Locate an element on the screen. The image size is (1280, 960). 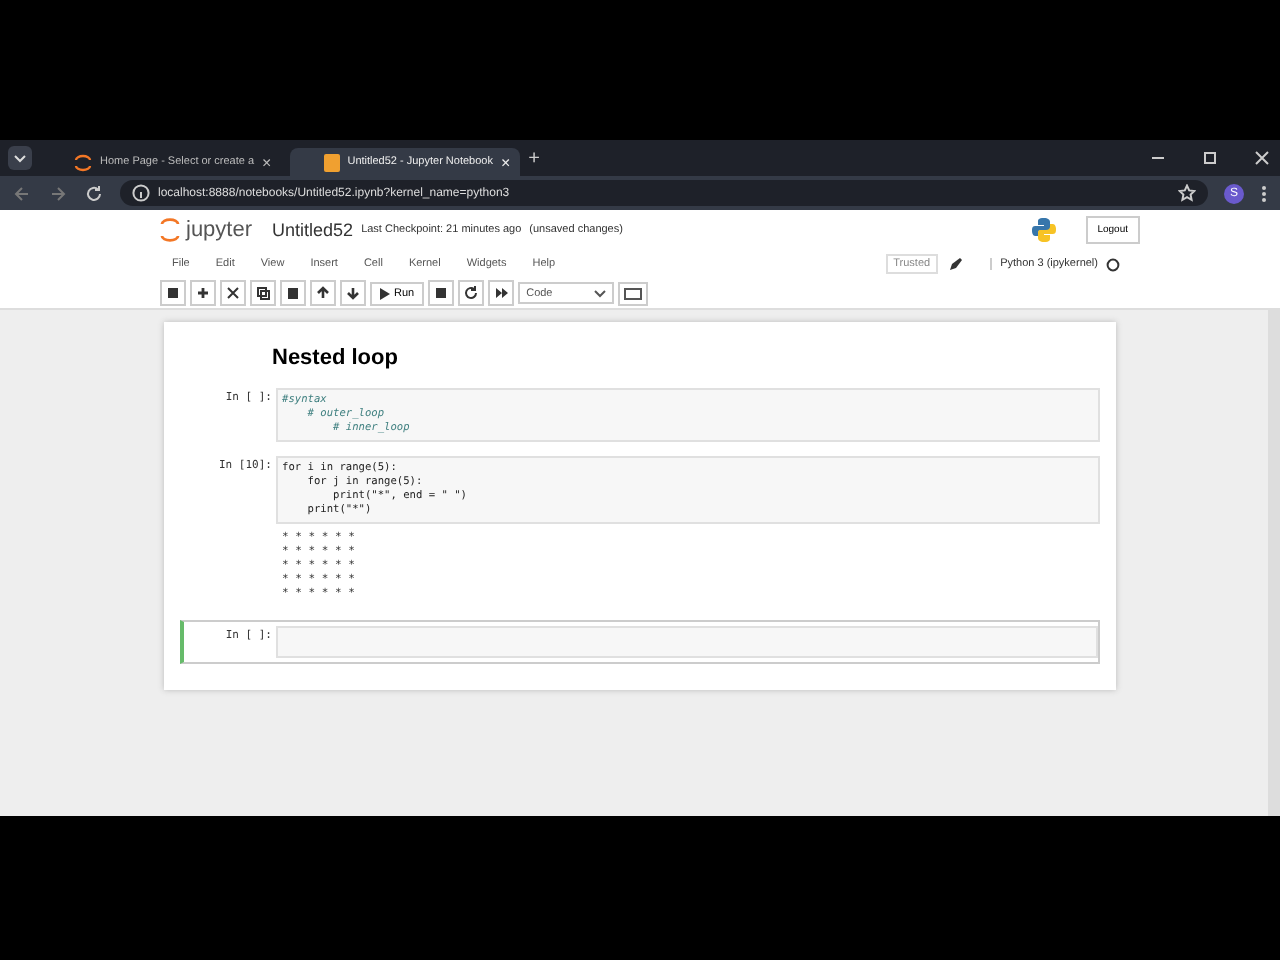
restart-icon is located at coordinates (471, 293).